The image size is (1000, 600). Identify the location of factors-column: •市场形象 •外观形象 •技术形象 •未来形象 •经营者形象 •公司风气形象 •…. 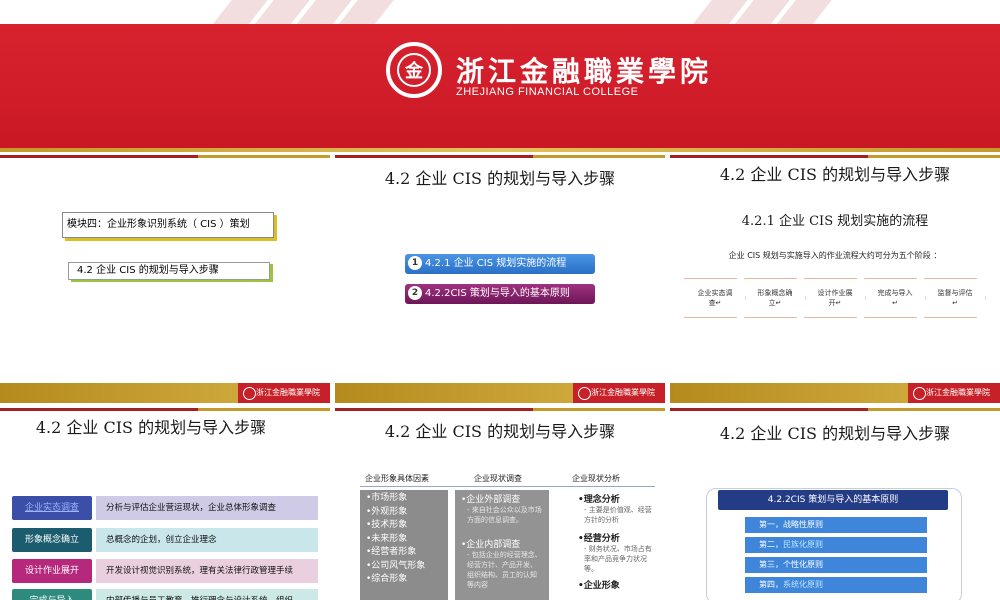
(404, 545).